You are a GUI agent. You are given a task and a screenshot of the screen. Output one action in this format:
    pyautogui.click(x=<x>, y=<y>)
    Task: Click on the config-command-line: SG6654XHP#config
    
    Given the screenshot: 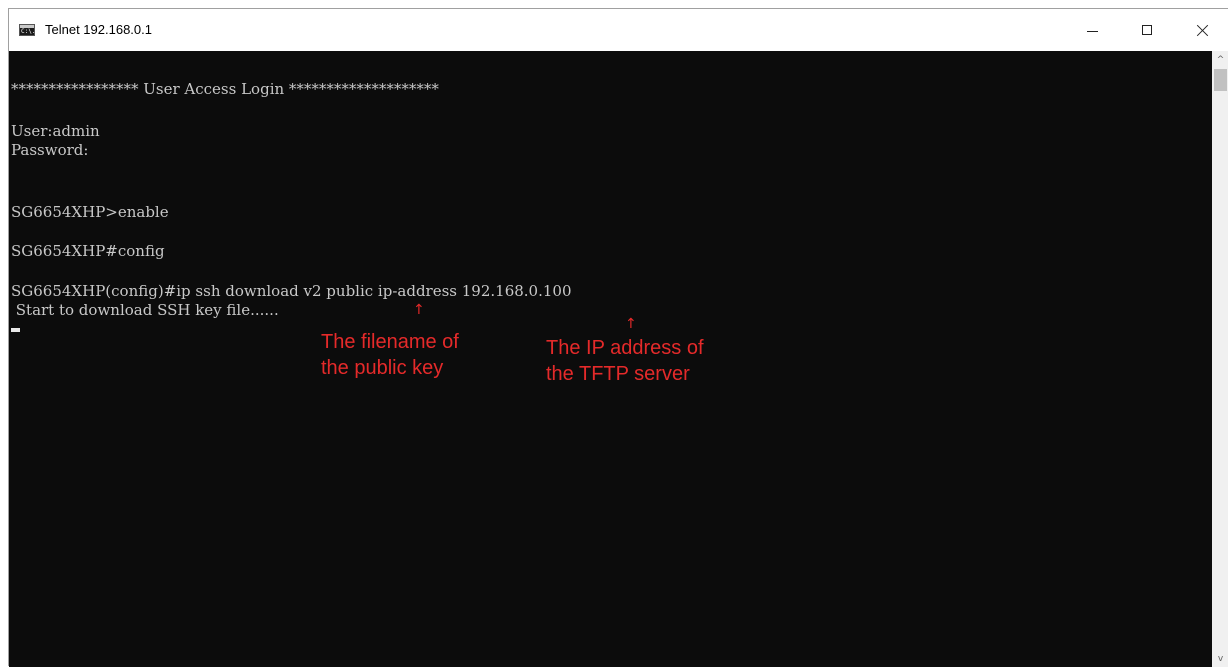 What is the action you would take?
    pyautogui.click(x=88, y=251)
    